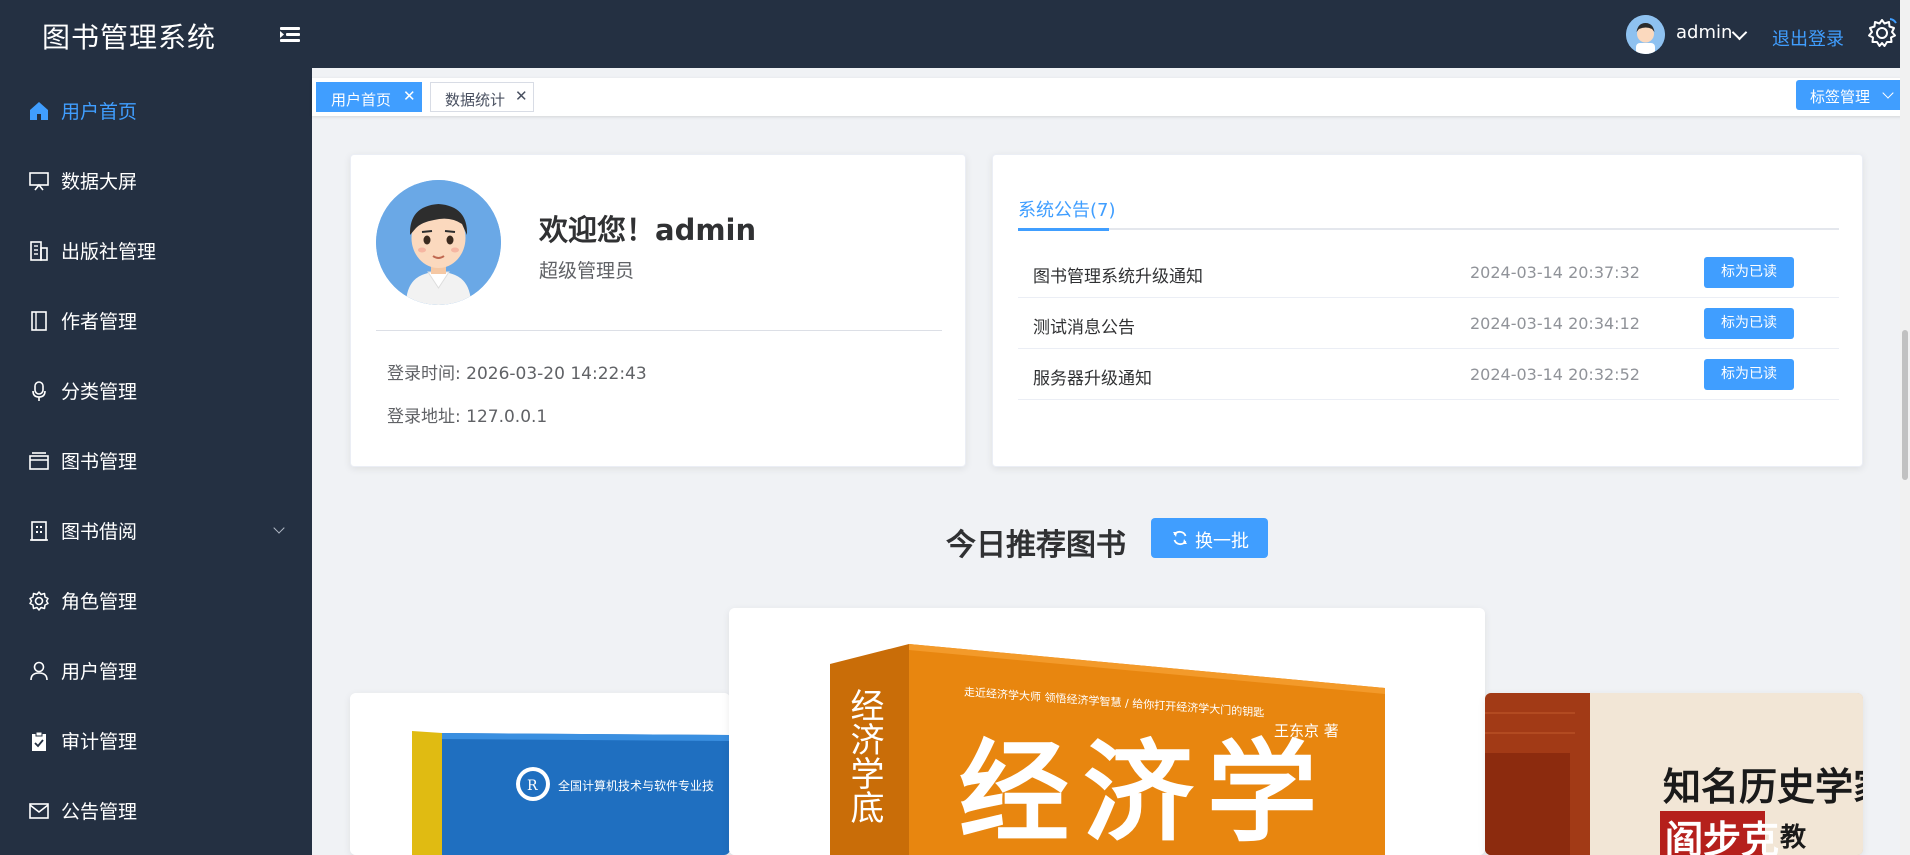  What do you see at coordinates (1145, 792) in the screenshot?
I see `book-title-text: 经济学` at bounding box center [1145, 792].